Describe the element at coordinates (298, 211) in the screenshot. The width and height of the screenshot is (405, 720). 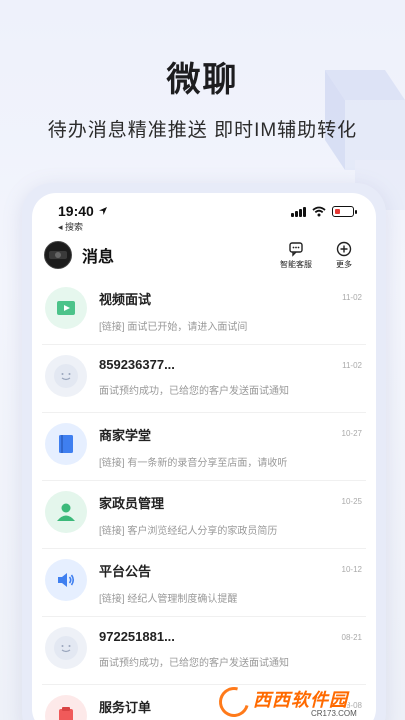
I see `cellular-signal-icon` at that location.